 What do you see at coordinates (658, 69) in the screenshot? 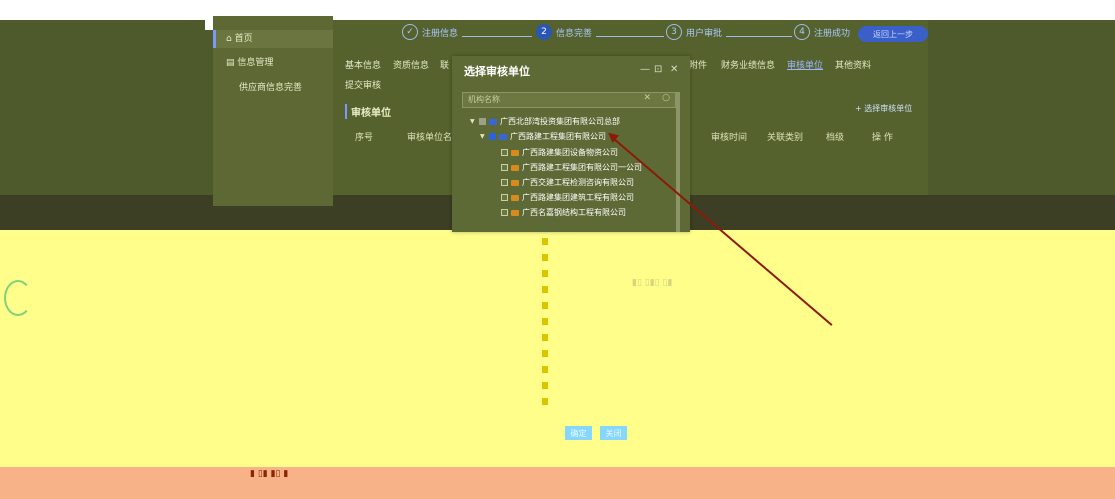
I see `maximize-icon: ⊡` at bounding box center [658, 69].